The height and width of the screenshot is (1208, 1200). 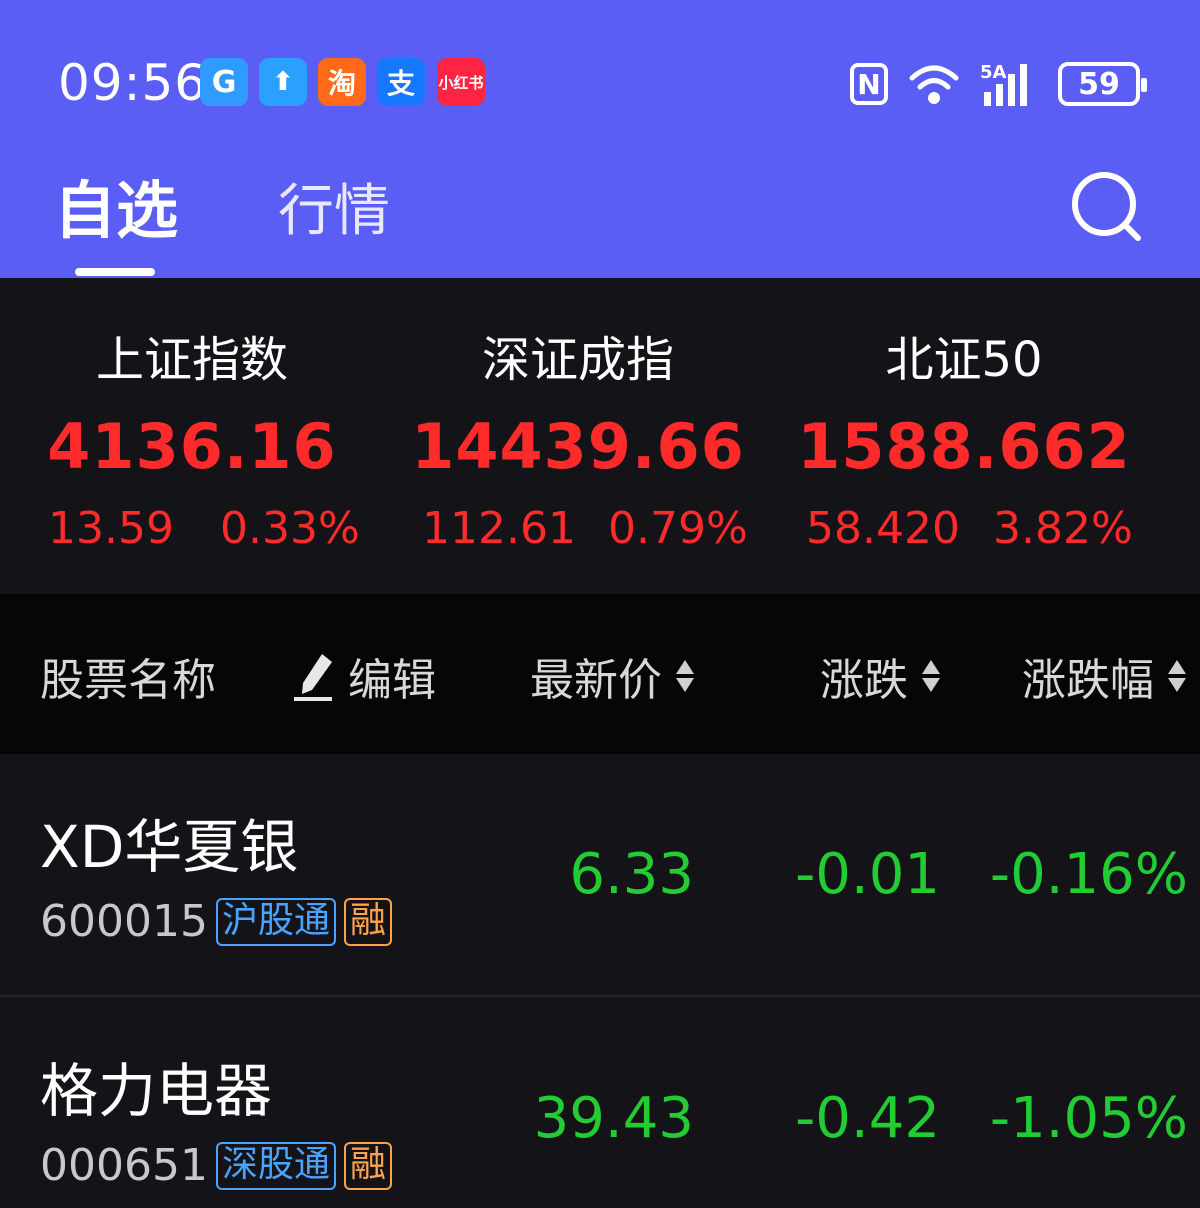 I want to click on status-bar: 09:56 G ⬆ 淘 支 小红书 N 5A 59, so click(x=600, y=84).